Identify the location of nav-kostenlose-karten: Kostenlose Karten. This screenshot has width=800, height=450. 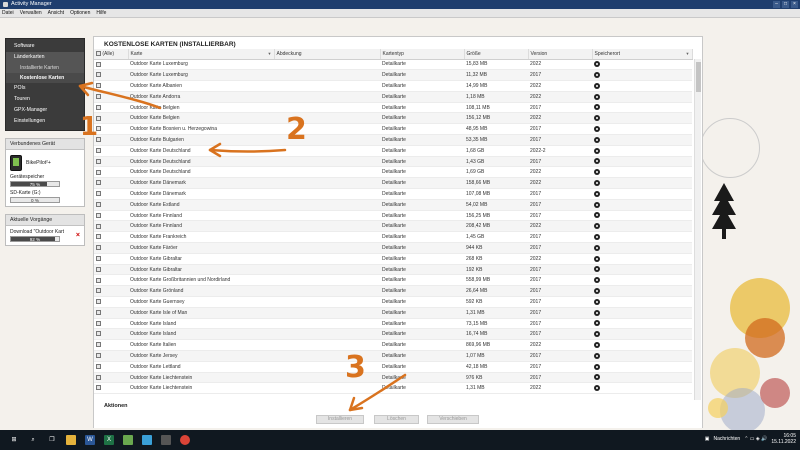
(45, 78).